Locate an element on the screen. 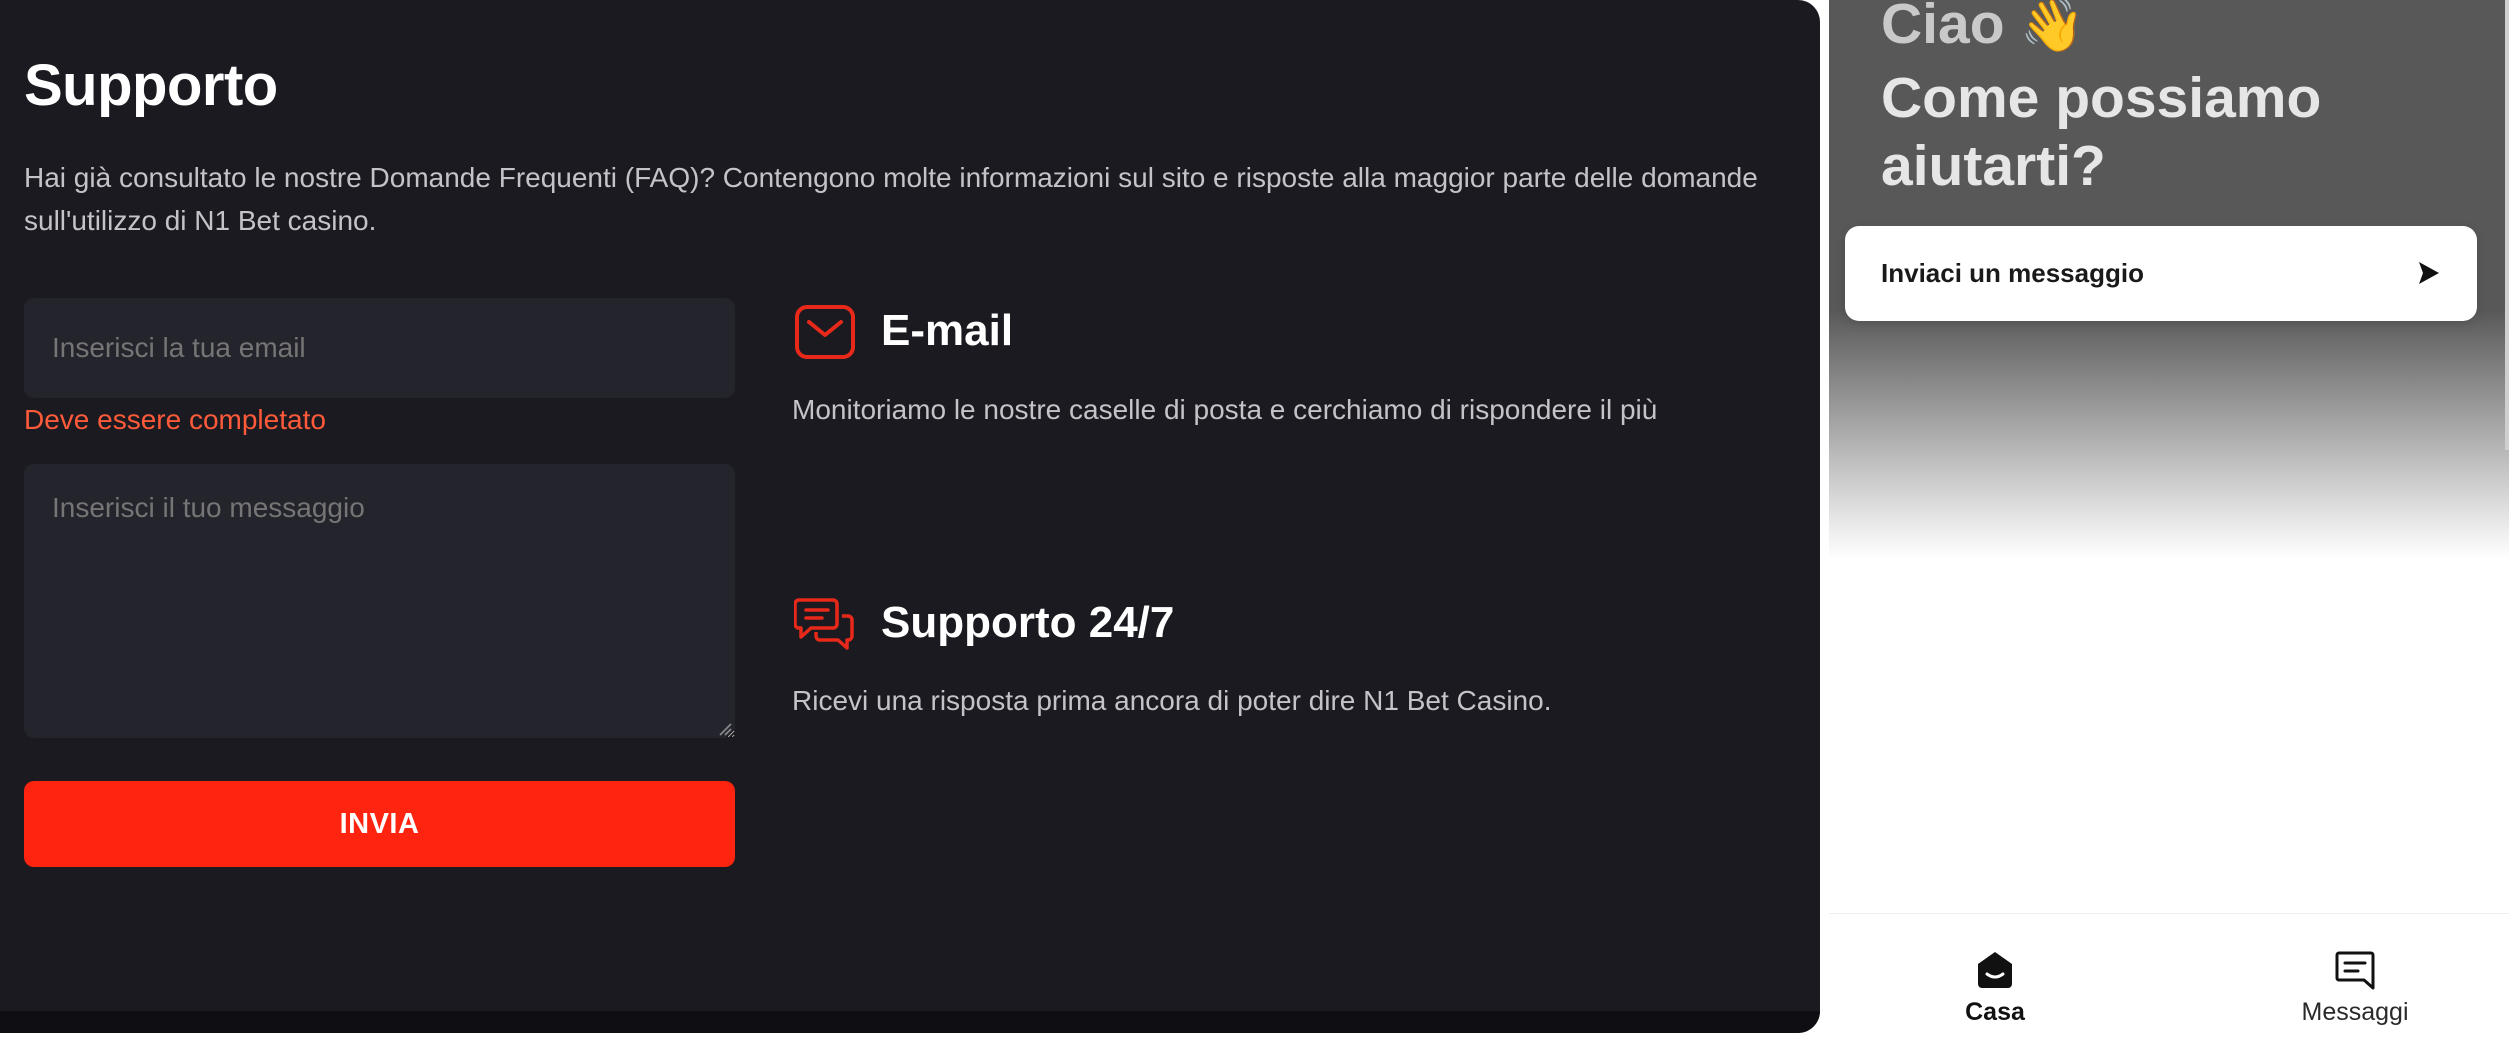  panel-bottom-strip is located at coordinates (910, 1022).